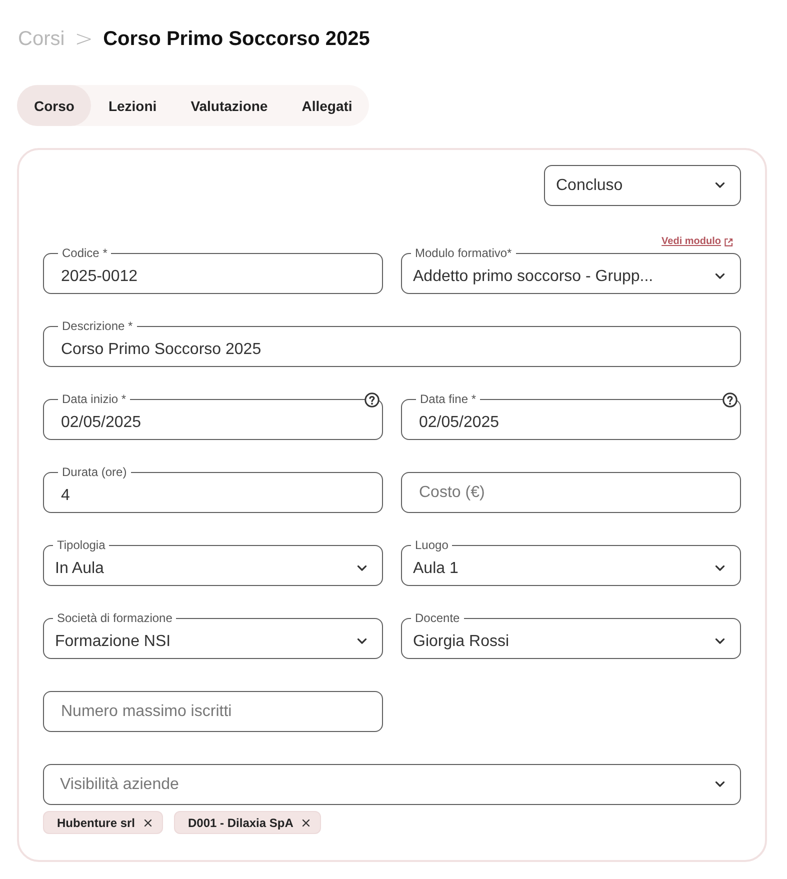  Describe the element at coordinates (213, 562) in the screenshot. I see `select-field: Tipologia In Aula` at that location.